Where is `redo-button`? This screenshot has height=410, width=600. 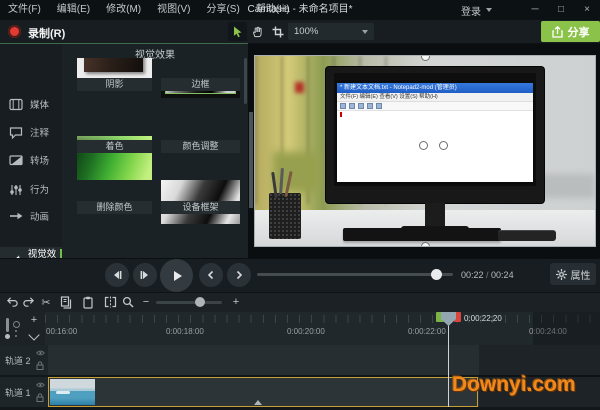
redo-button is located at coordinates (28, 302).